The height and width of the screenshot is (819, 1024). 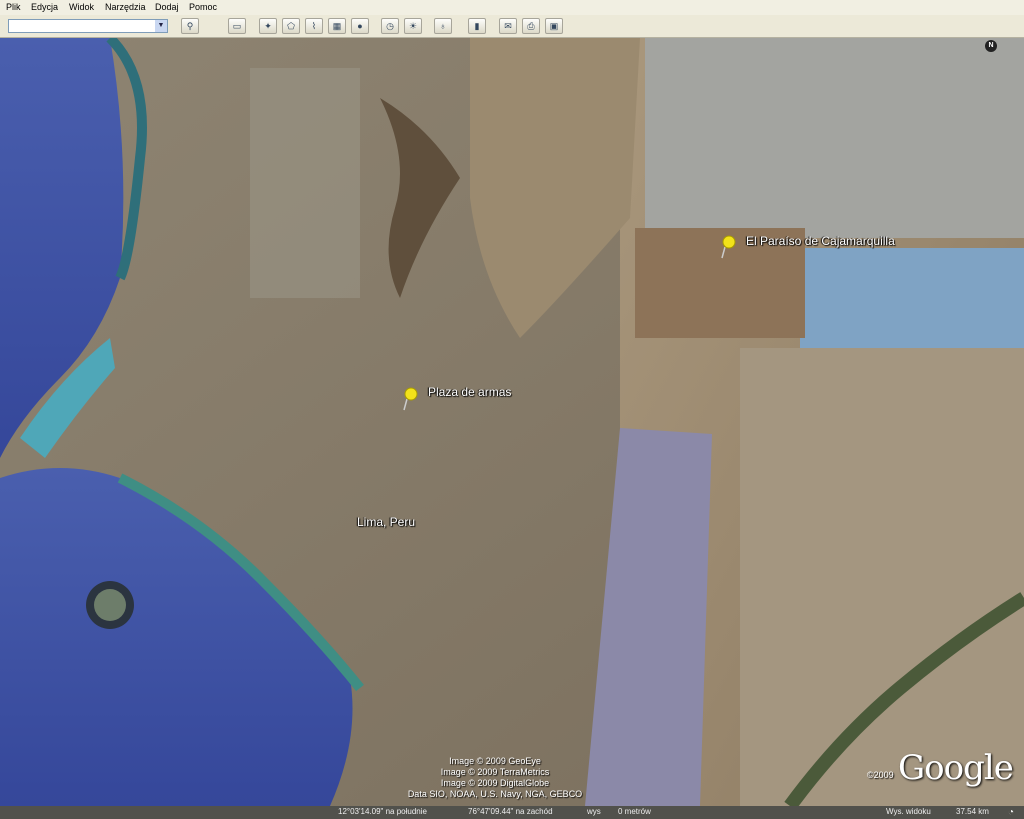 What do you see at coordinates (554, 26) in the screenshot?
I see `save-image-icon: ▣` at bounding box center [554, 26].